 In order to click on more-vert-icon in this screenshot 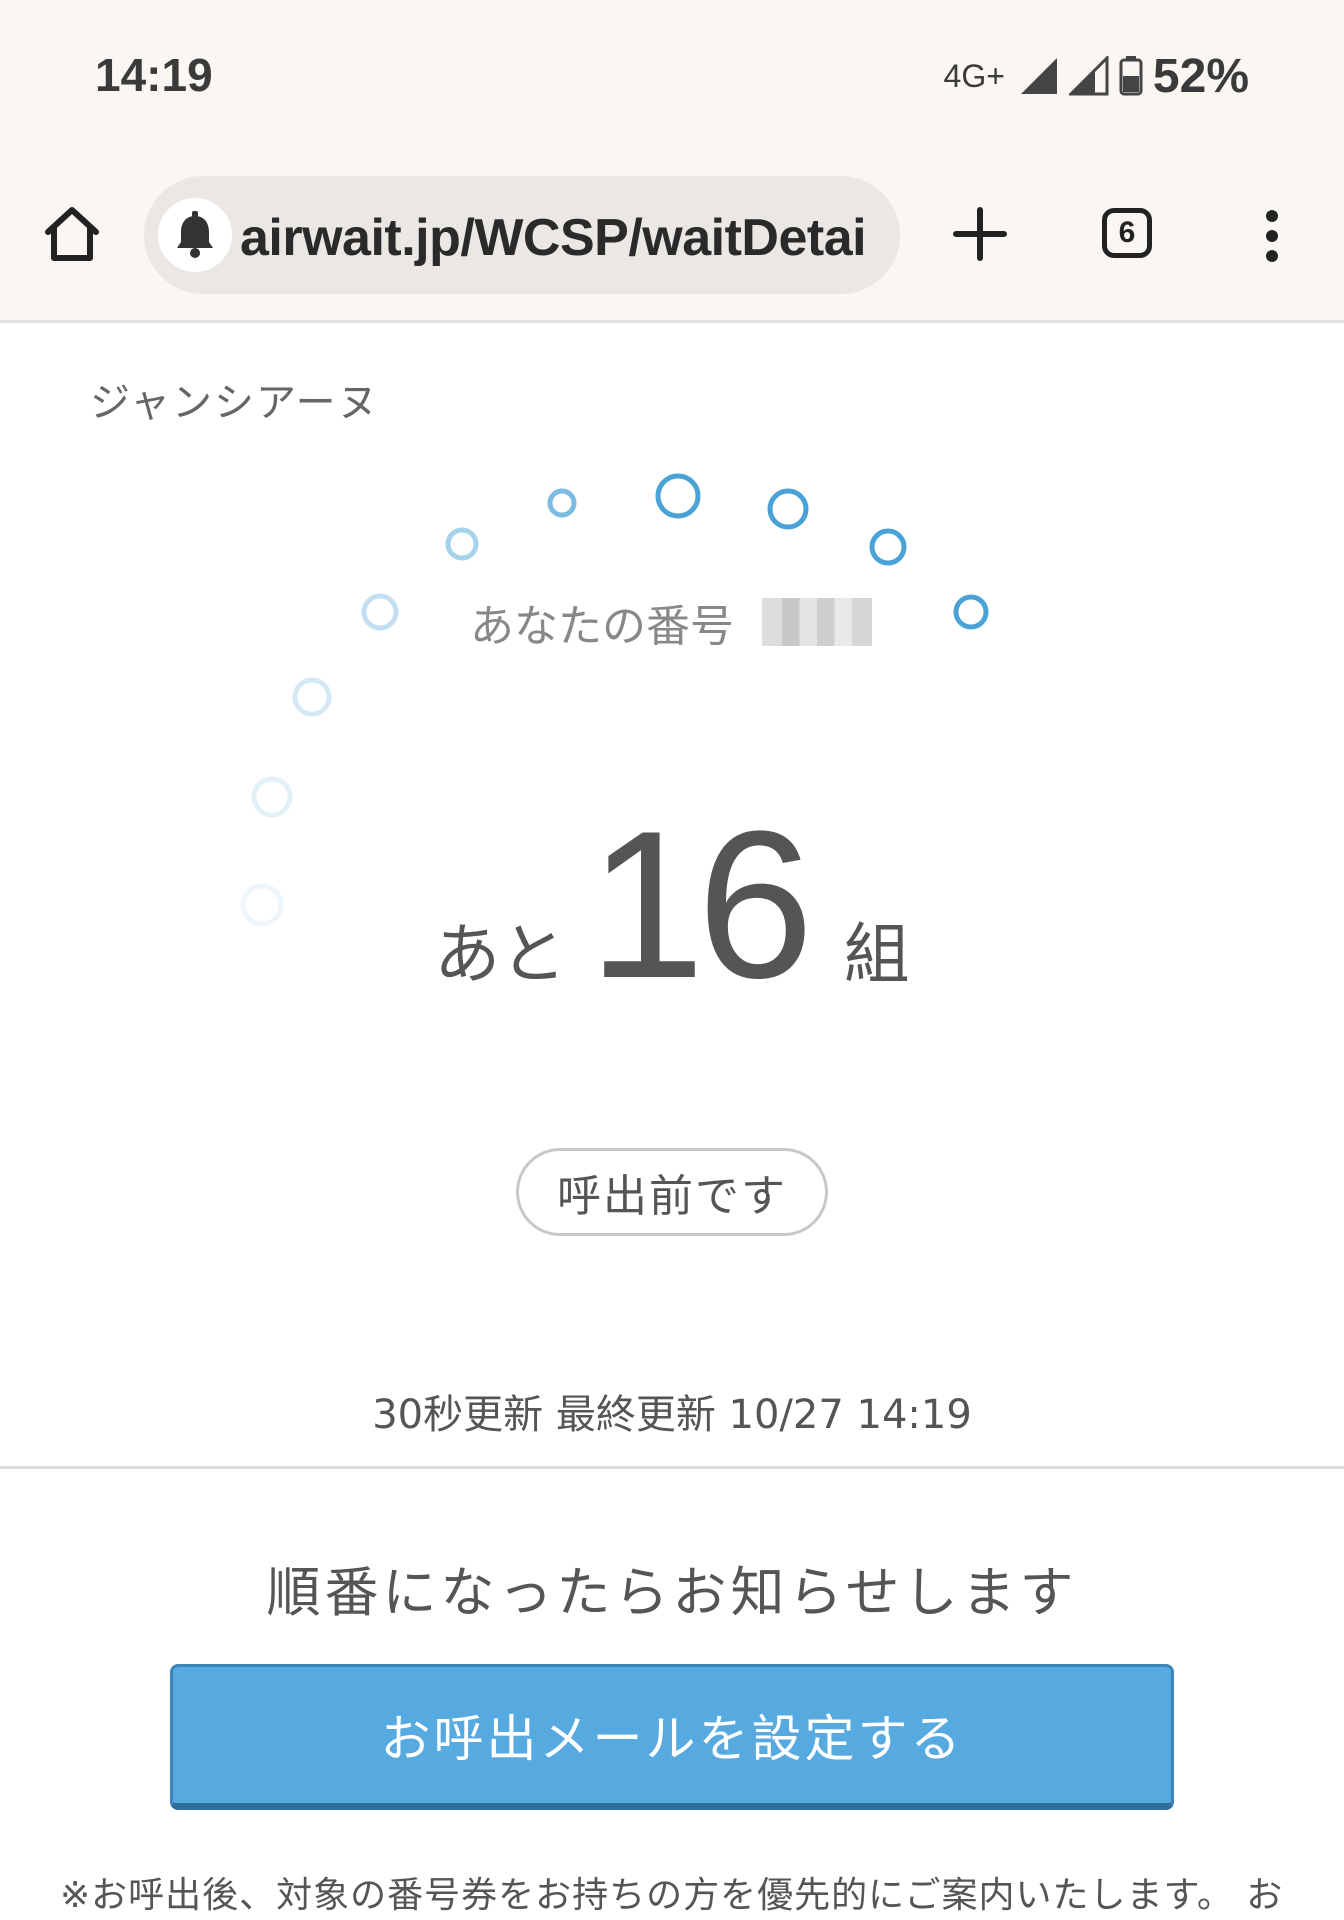, I will do `click(1272, 236)`.